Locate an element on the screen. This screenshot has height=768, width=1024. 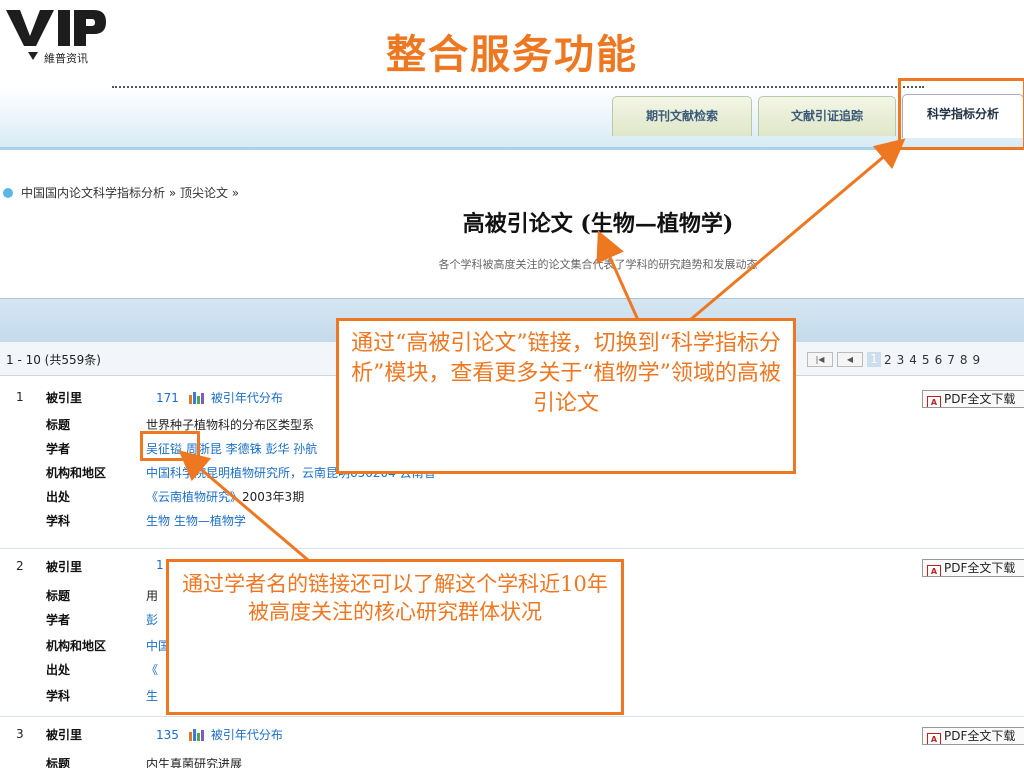
page-link: 9 is located at coordinates (976, 360).